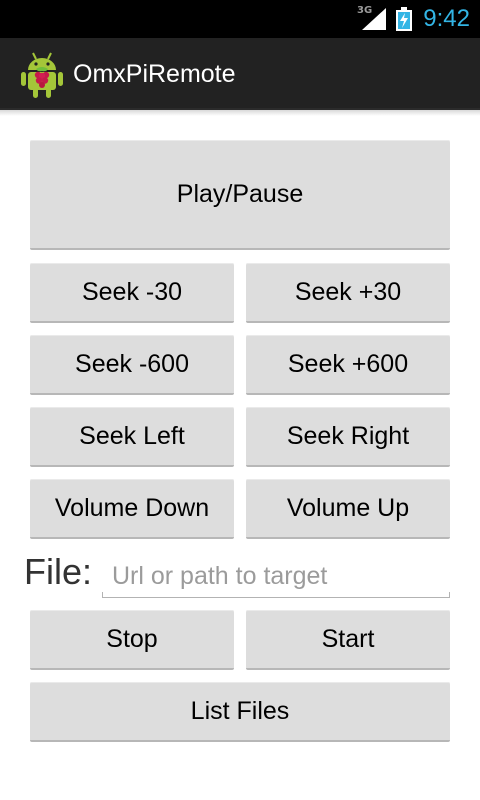 The height and width of the screenshot is (800, 480). I want to click on app-title: OmxPiRemote, so click(154, 74).